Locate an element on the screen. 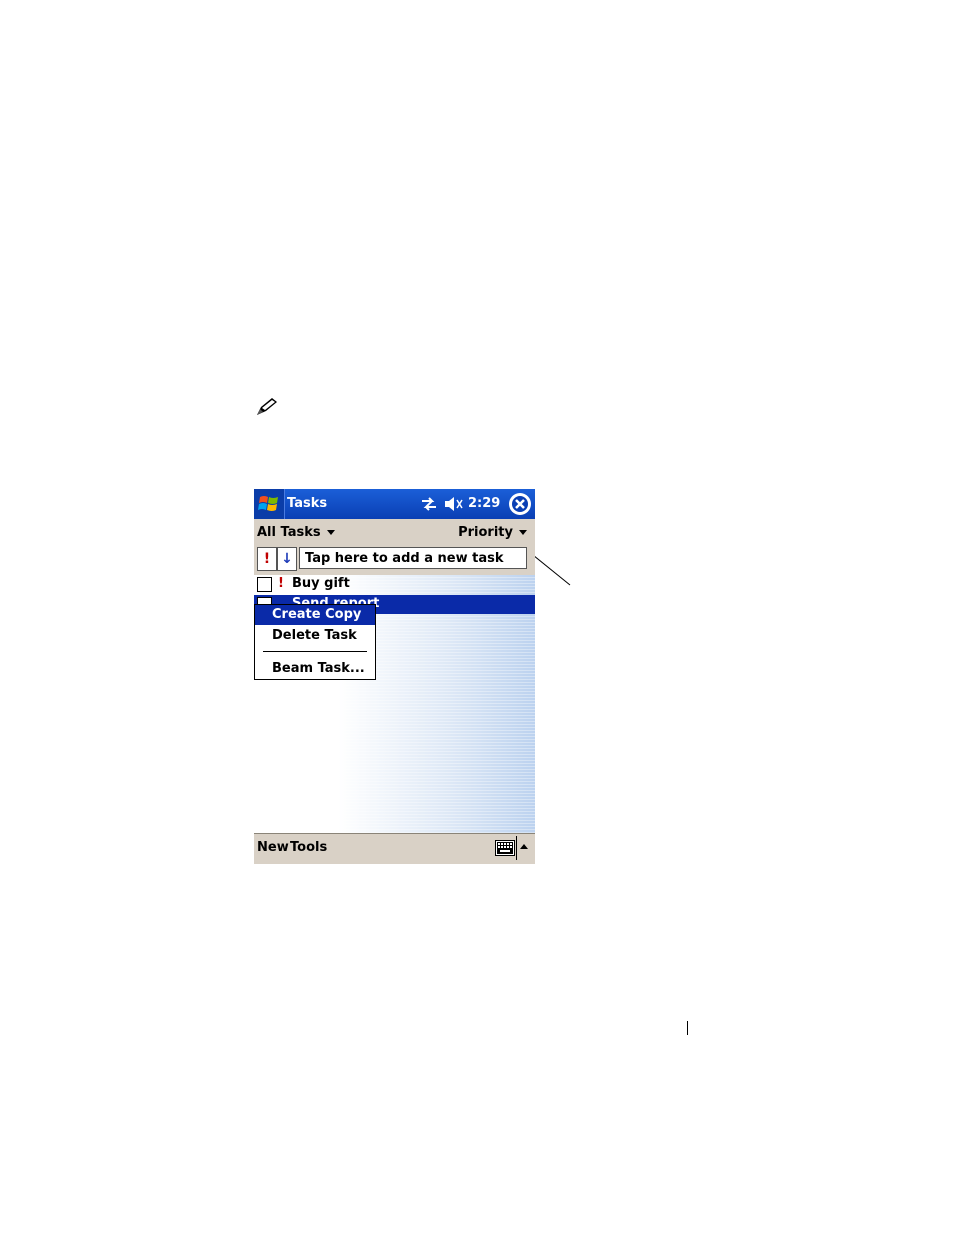  keyboard-icon is located at coordinates (505, 848).